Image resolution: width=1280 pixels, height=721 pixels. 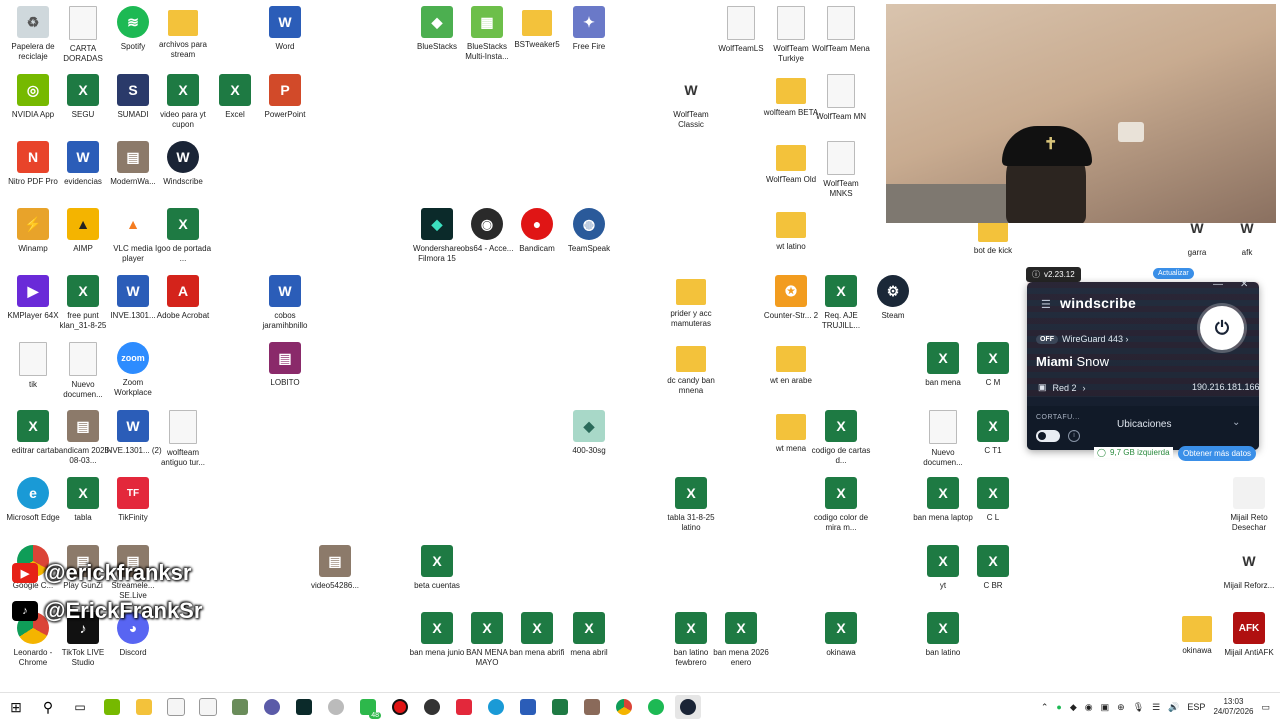 I want to click on task-view-button: ▭, so click(x=80, y=707).